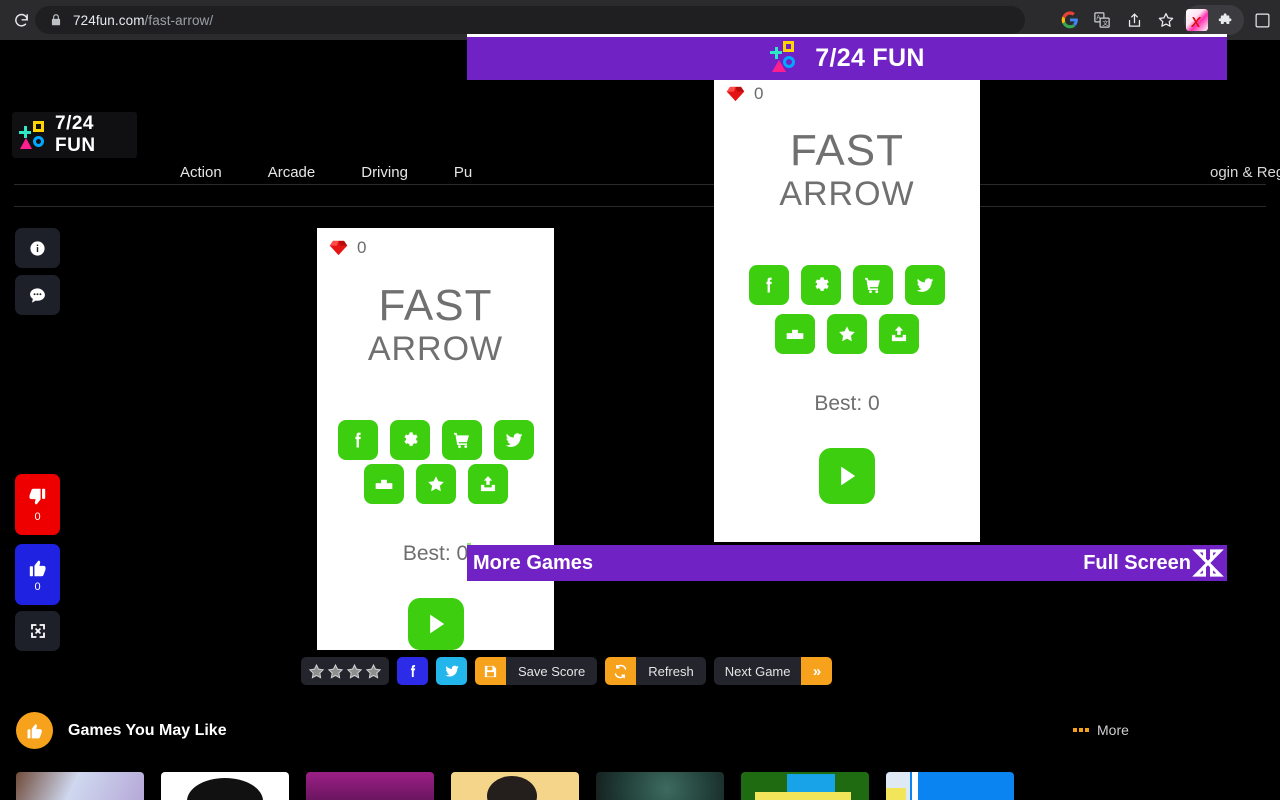 The image size is (1280, 800). Describe the element at coordinates (435, 484) in the screenshot. I see `rate-button-back` at that location.